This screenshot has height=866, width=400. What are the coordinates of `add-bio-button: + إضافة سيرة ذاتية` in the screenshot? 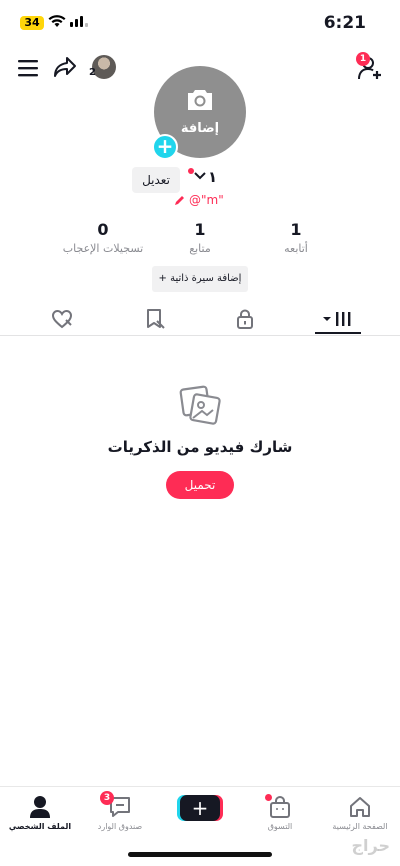 It's located at (200, 279).